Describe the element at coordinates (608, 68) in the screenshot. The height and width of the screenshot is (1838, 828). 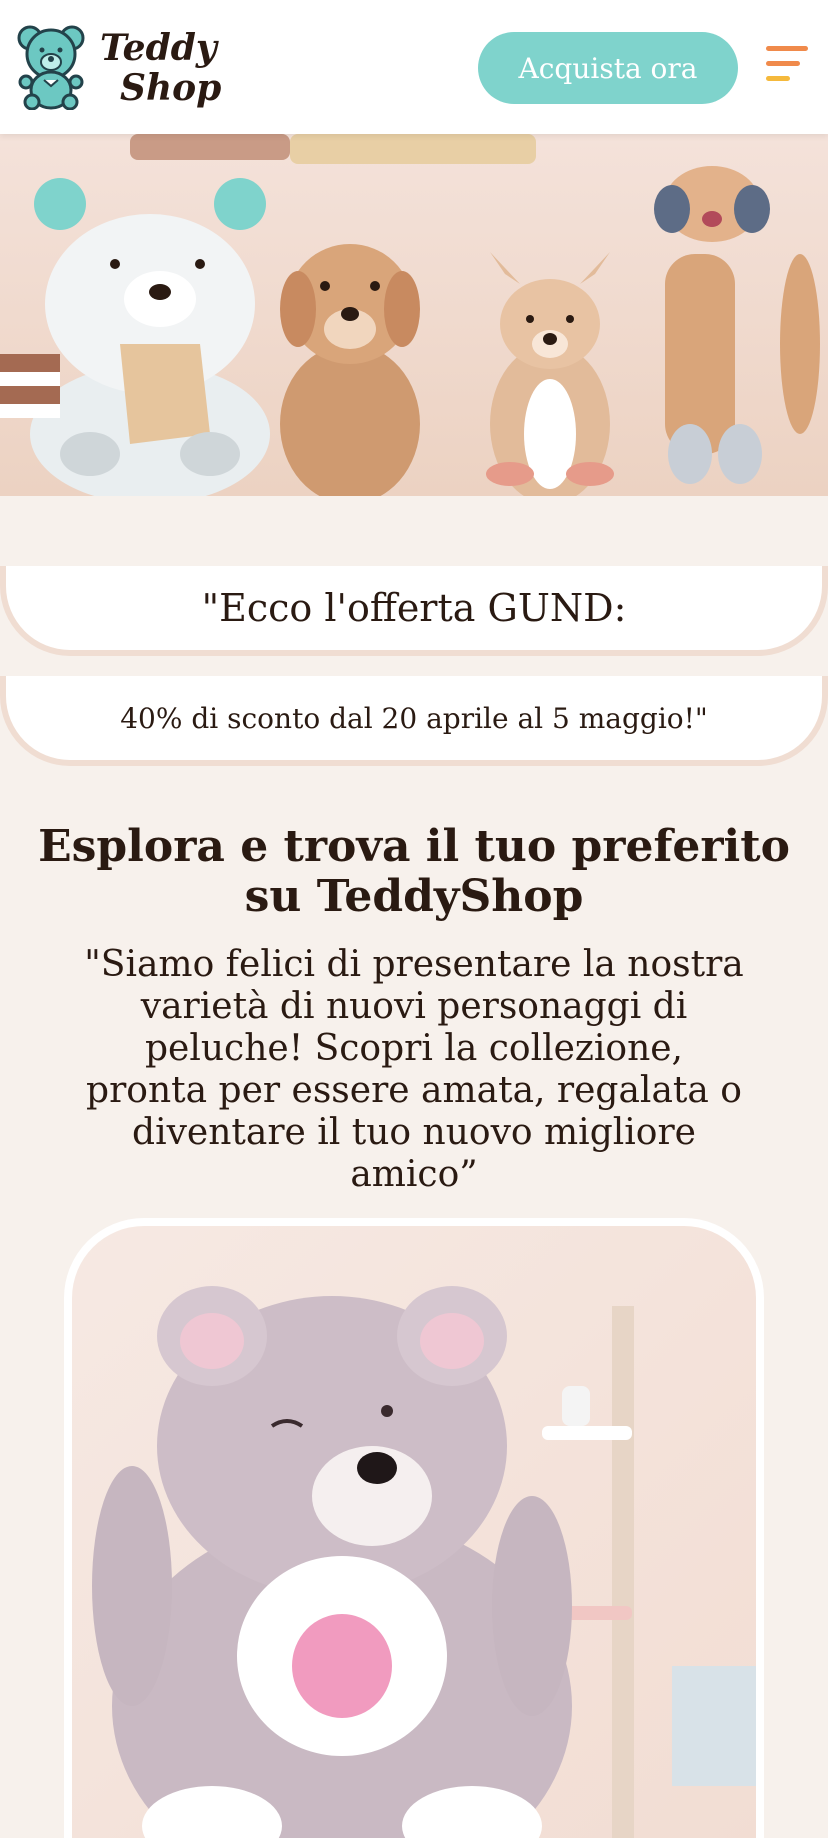
I see `buy-now-button: Acquista ora` at that location.